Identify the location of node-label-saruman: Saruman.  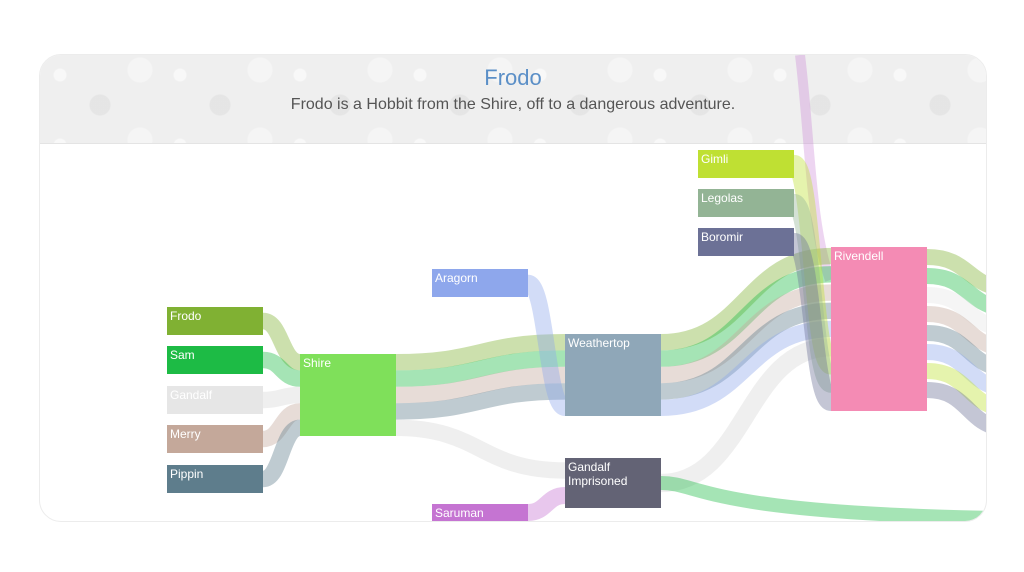
(459, 513).